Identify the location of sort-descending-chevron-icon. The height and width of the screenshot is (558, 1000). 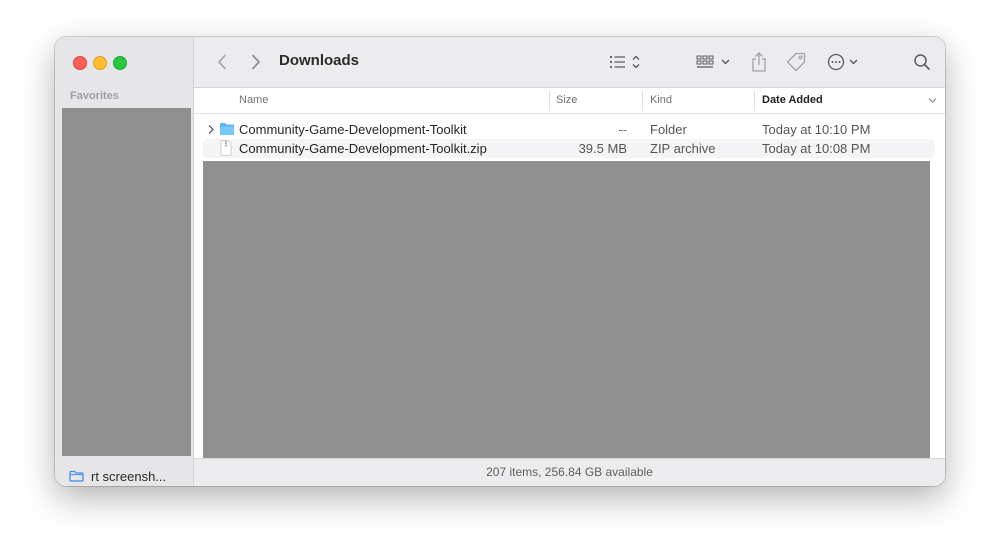
(932, 100).